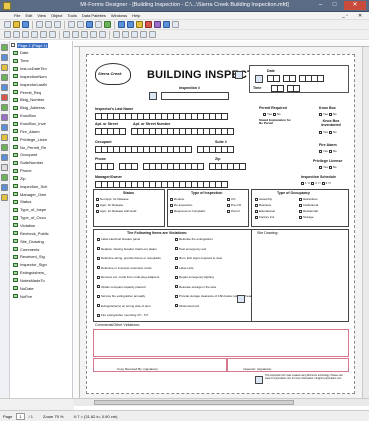 The image size is (369, 421). Describe the element at coordinates (272, 114) in the screenshot. I see `permit-yes: Yes No` at that location.